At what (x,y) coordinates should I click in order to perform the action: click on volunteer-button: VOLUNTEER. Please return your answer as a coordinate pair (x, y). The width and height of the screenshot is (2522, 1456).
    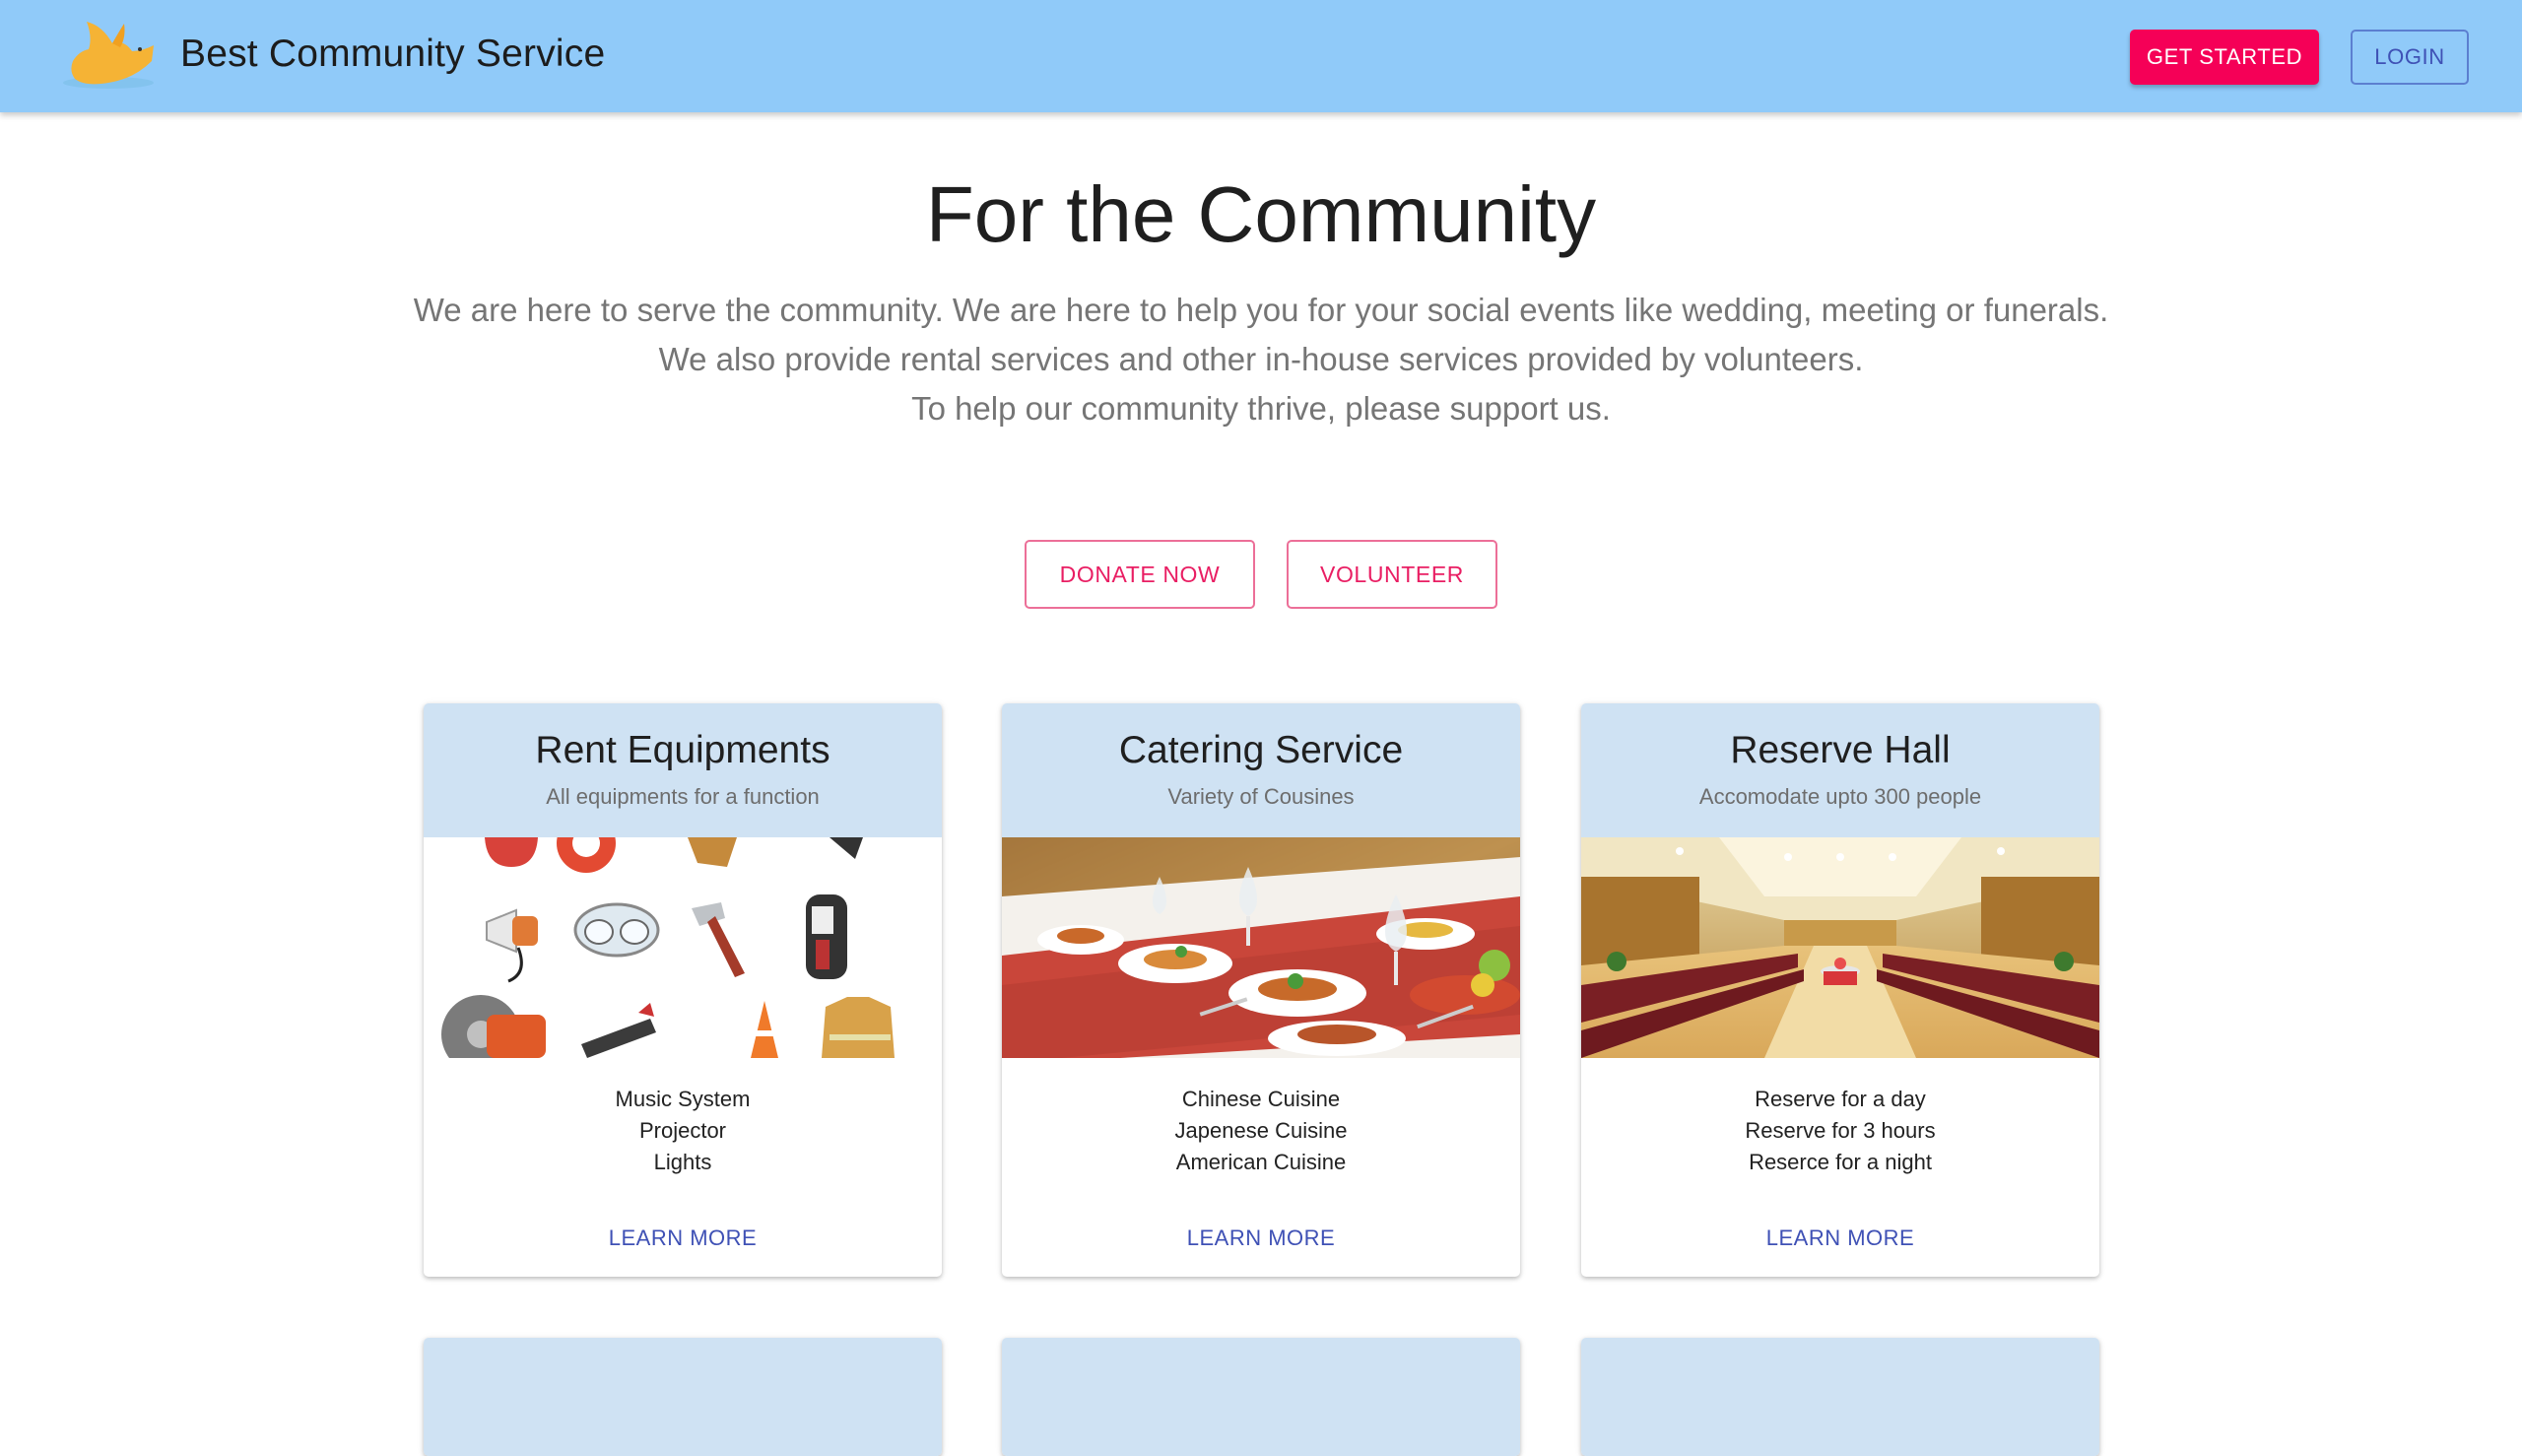
    Looking at the image, I should click on (1392, 574).